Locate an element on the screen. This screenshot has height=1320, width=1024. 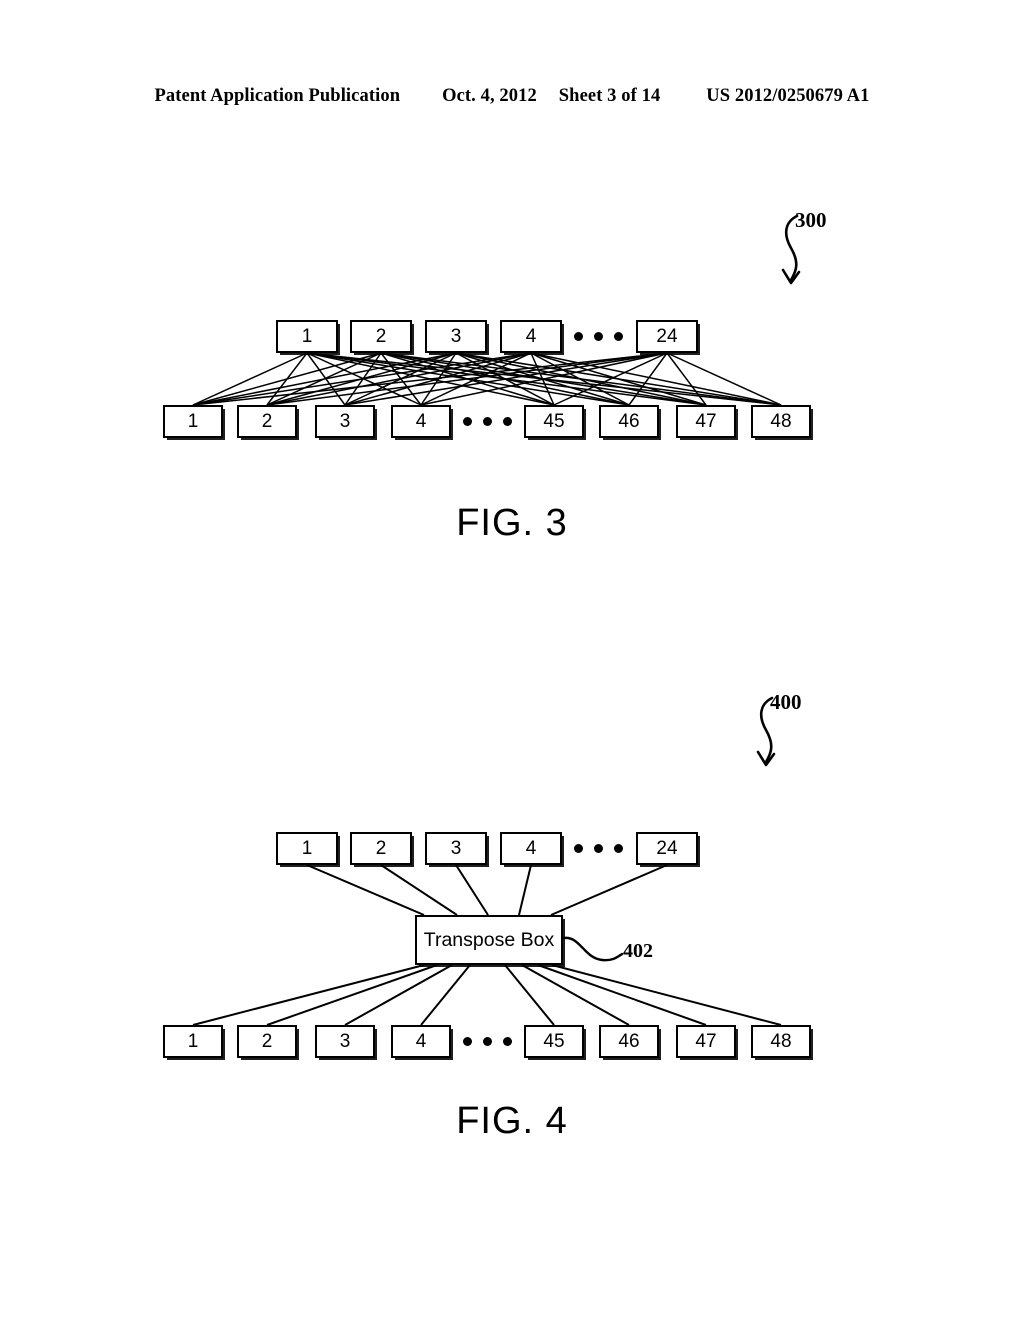
fig3-top-node-1-label: 1 is located at coordinates (307, 336).